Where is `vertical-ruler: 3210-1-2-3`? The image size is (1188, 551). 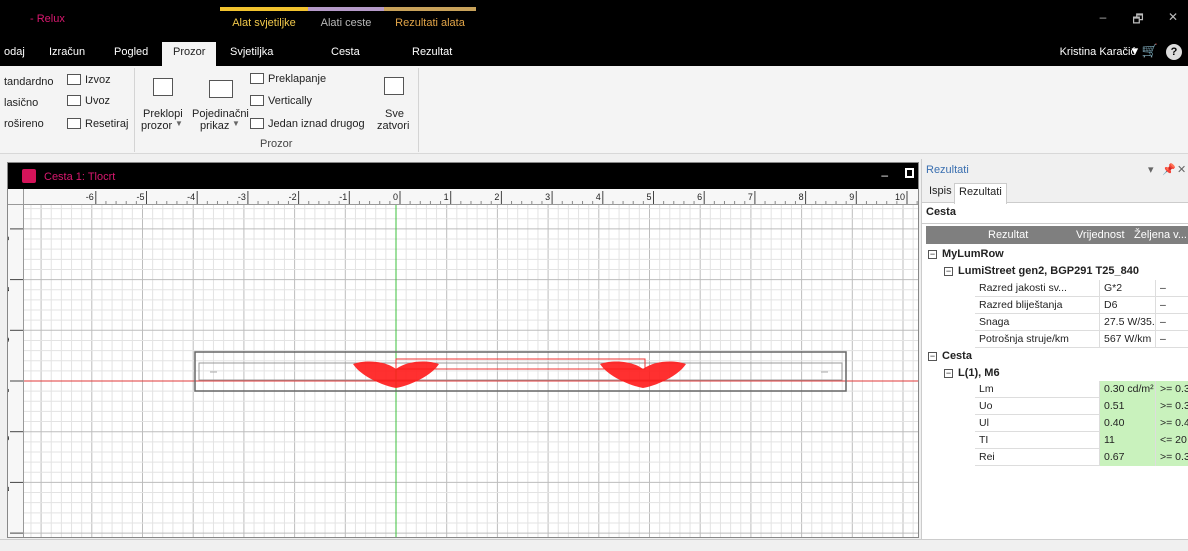 vertical-ruler: 3210-1-2-3 is located at coordinates (16, 371).